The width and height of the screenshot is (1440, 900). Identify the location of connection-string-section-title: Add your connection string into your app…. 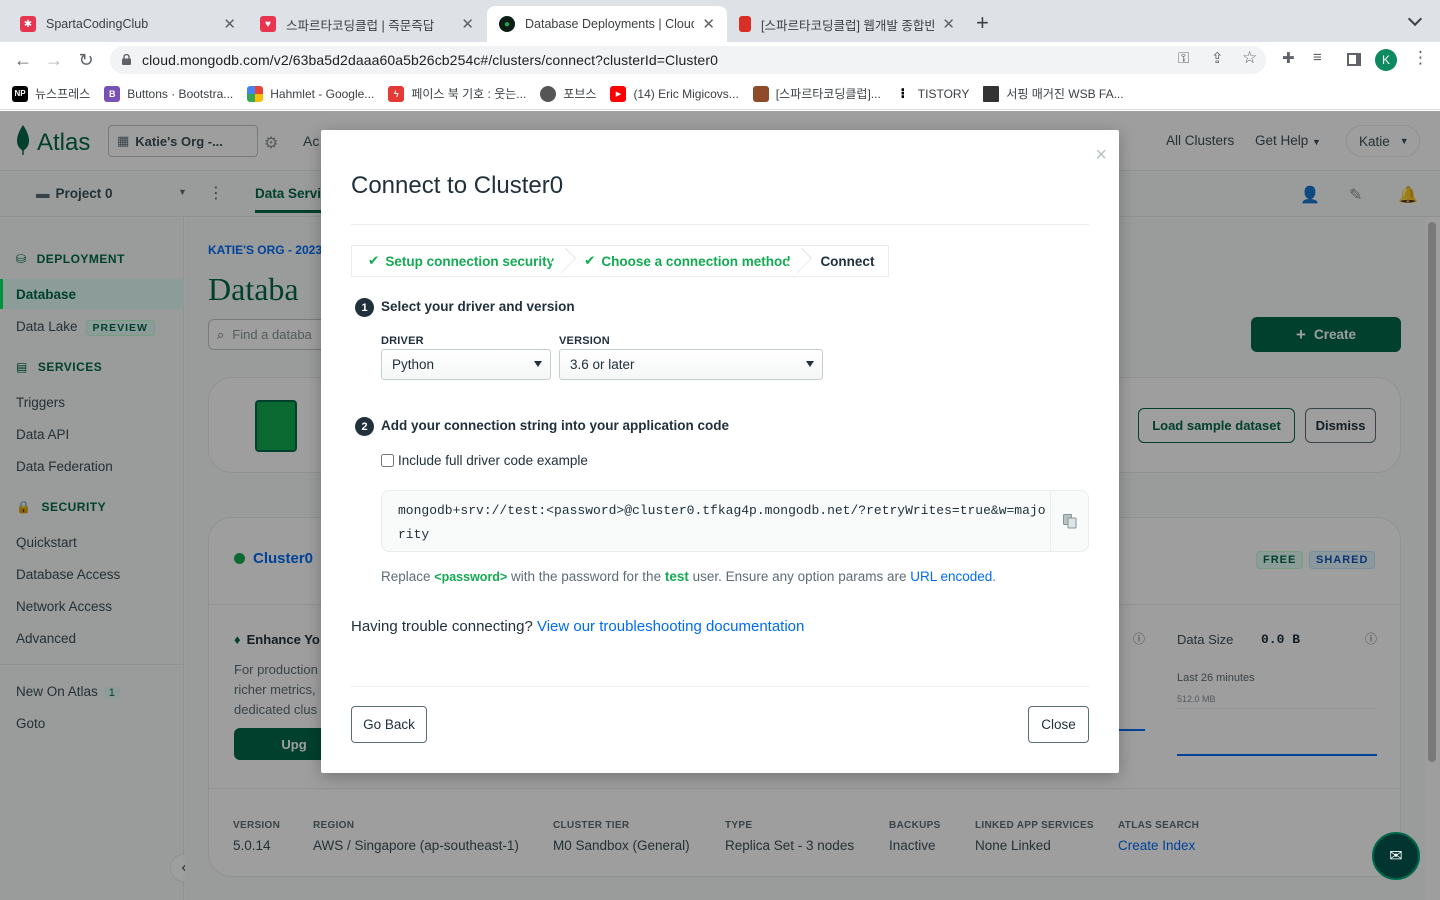
(555, 425).